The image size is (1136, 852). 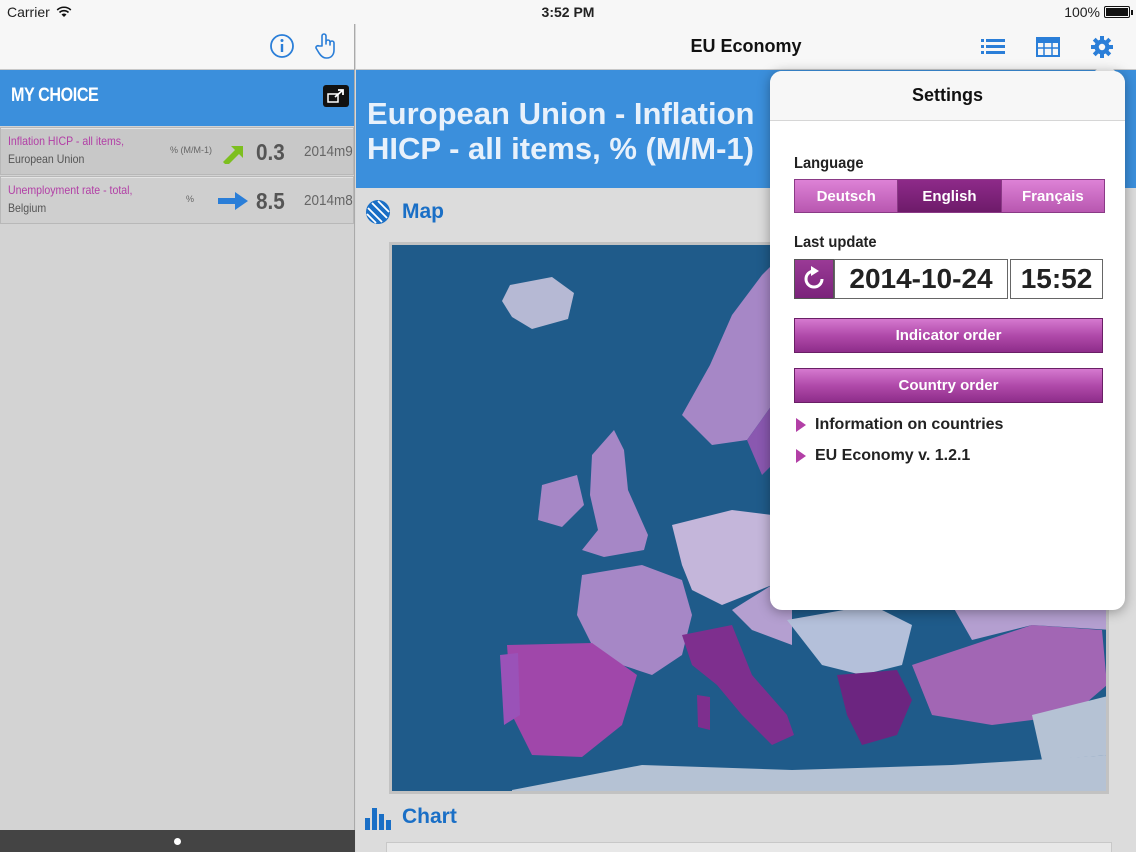 What do you see at coordinates (328, 151) in the screenshot?
I see `row-period: 2014m9` at bounding box center [328, 151].